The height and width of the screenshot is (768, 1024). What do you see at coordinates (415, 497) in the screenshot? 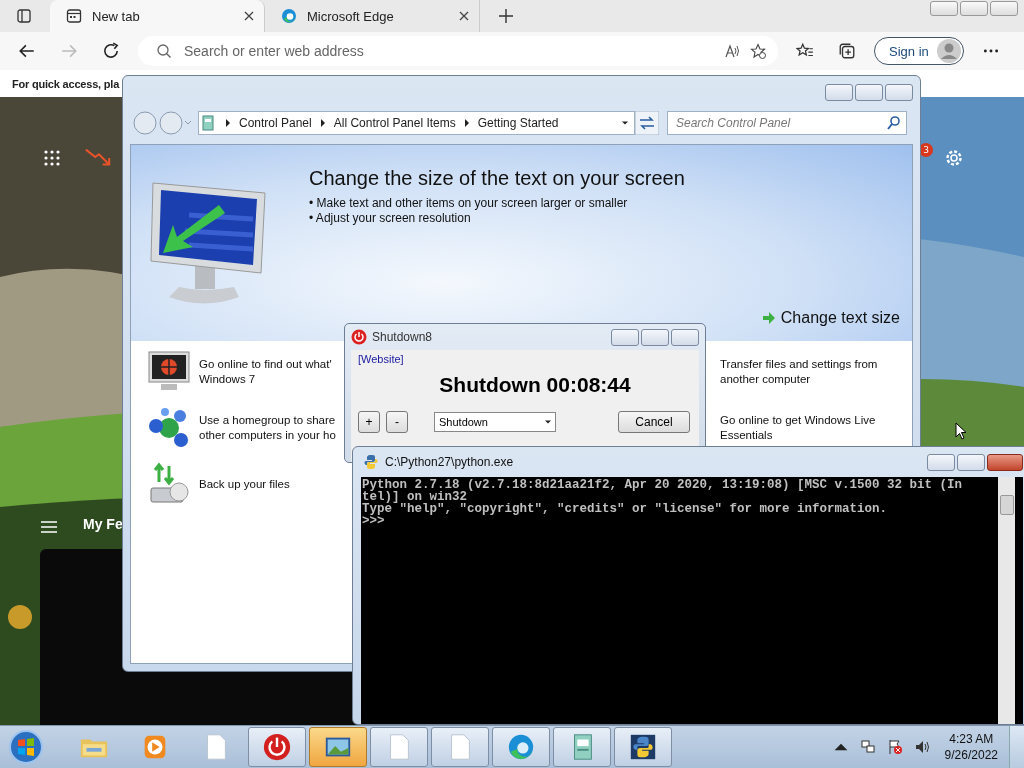
I see `console-line: tel)] on win32` at bounding box center [415, 497].